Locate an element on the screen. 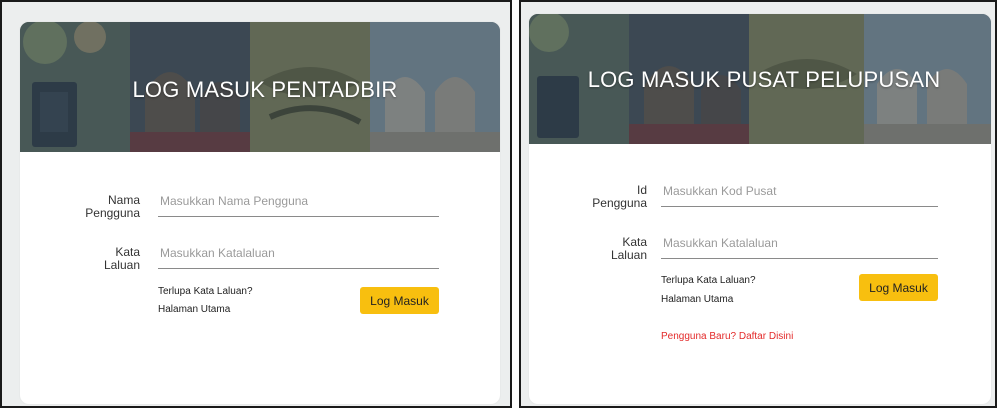 The width and height of the screenshot is (997, 408). register-link: Pengguna Baru? Daftar Disini is located at coordinates (727, 336).